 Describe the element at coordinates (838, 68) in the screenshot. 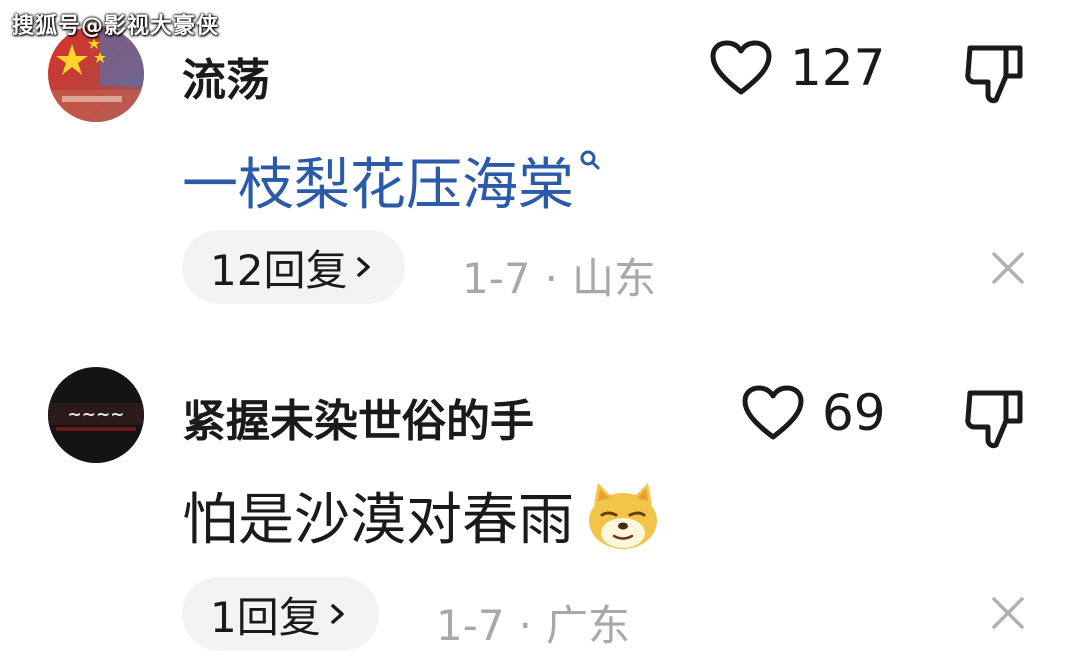

I see `like-count: 127` at that location.